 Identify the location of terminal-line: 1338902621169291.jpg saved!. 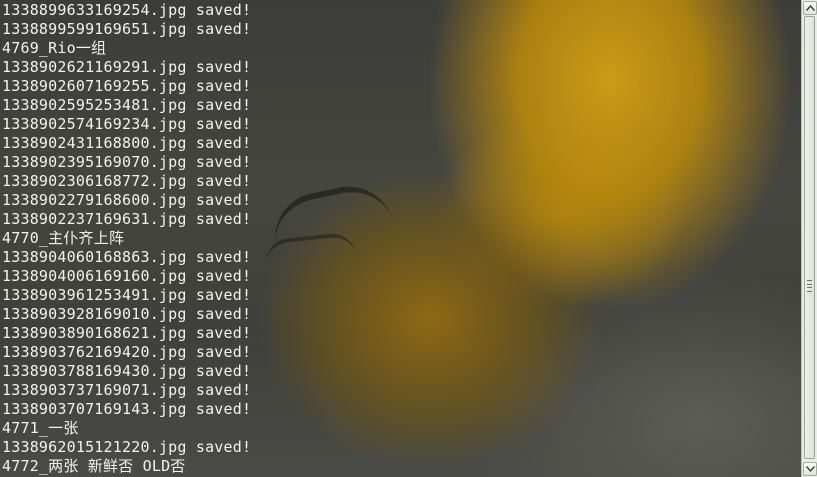
(127, 67).